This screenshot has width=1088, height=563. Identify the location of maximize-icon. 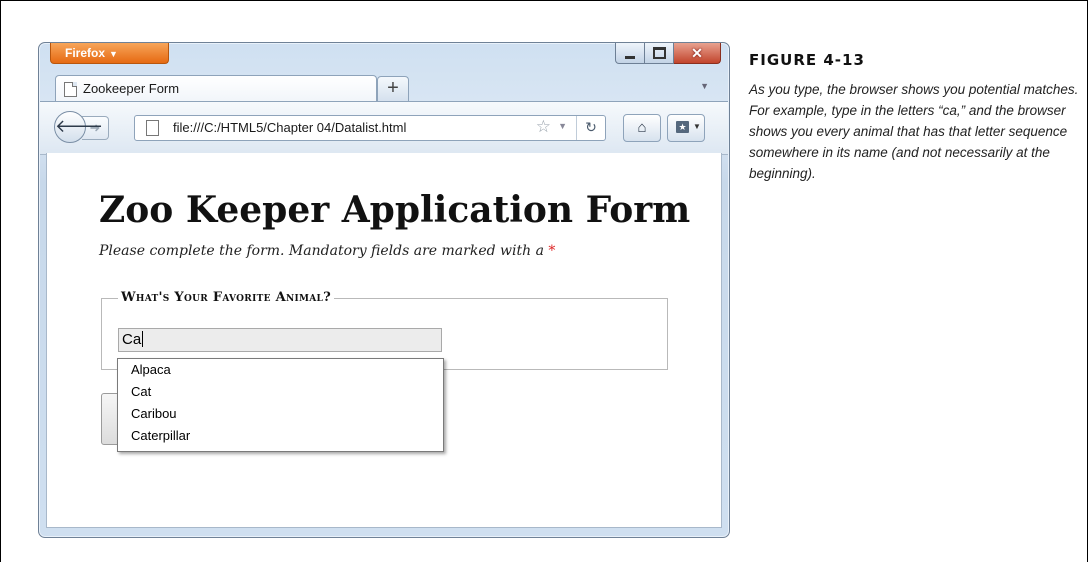
(659, 53).